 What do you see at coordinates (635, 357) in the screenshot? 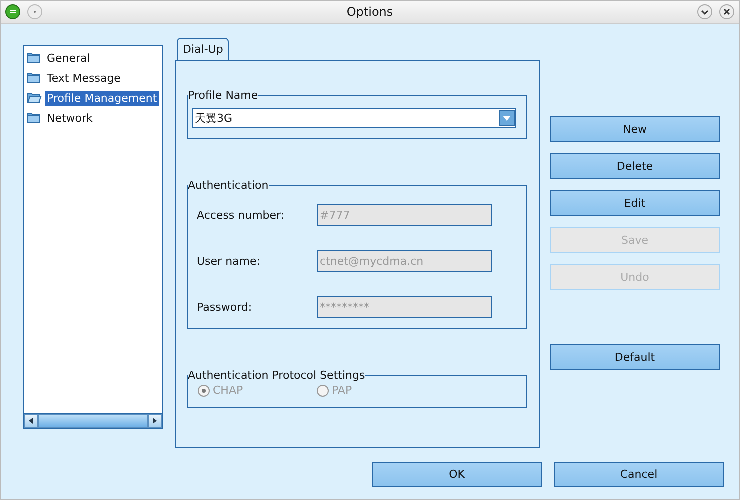
I see `action-button: Default` at bounding box center [635, 357].